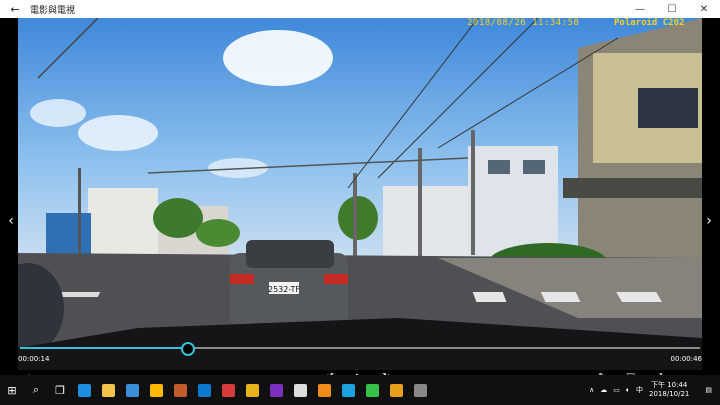  What do you see at coordinates (60, 390) in the screenshot?
I see `task-view-icon: ❐` at bounding box center [60, 390].